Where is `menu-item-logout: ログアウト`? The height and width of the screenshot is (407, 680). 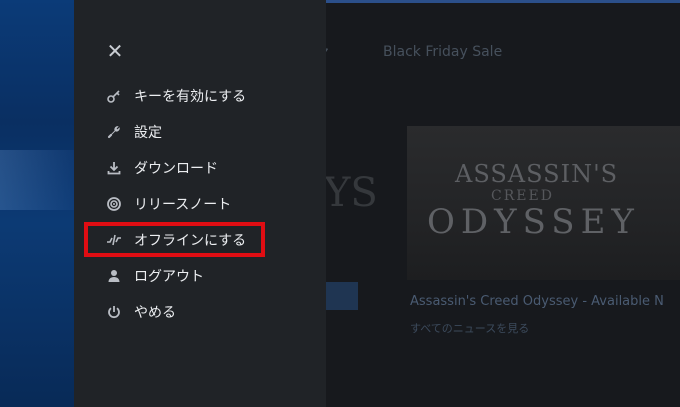
menu-item-logout: ログアウト is located at coordinates (200, 276).